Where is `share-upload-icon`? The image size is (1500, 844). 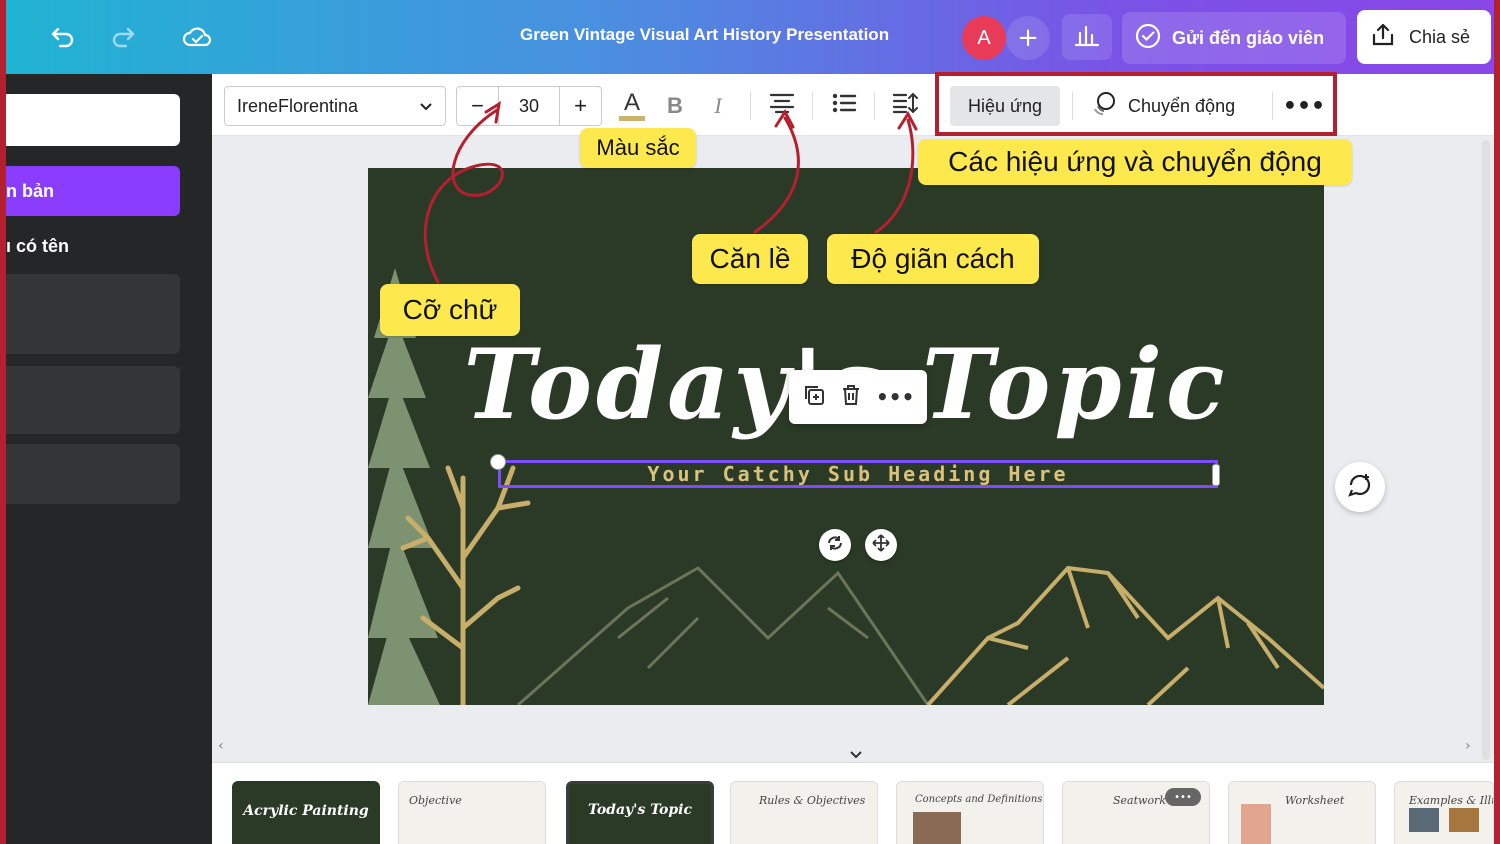 share-upload-icon is located at coordinates (1383, 37).